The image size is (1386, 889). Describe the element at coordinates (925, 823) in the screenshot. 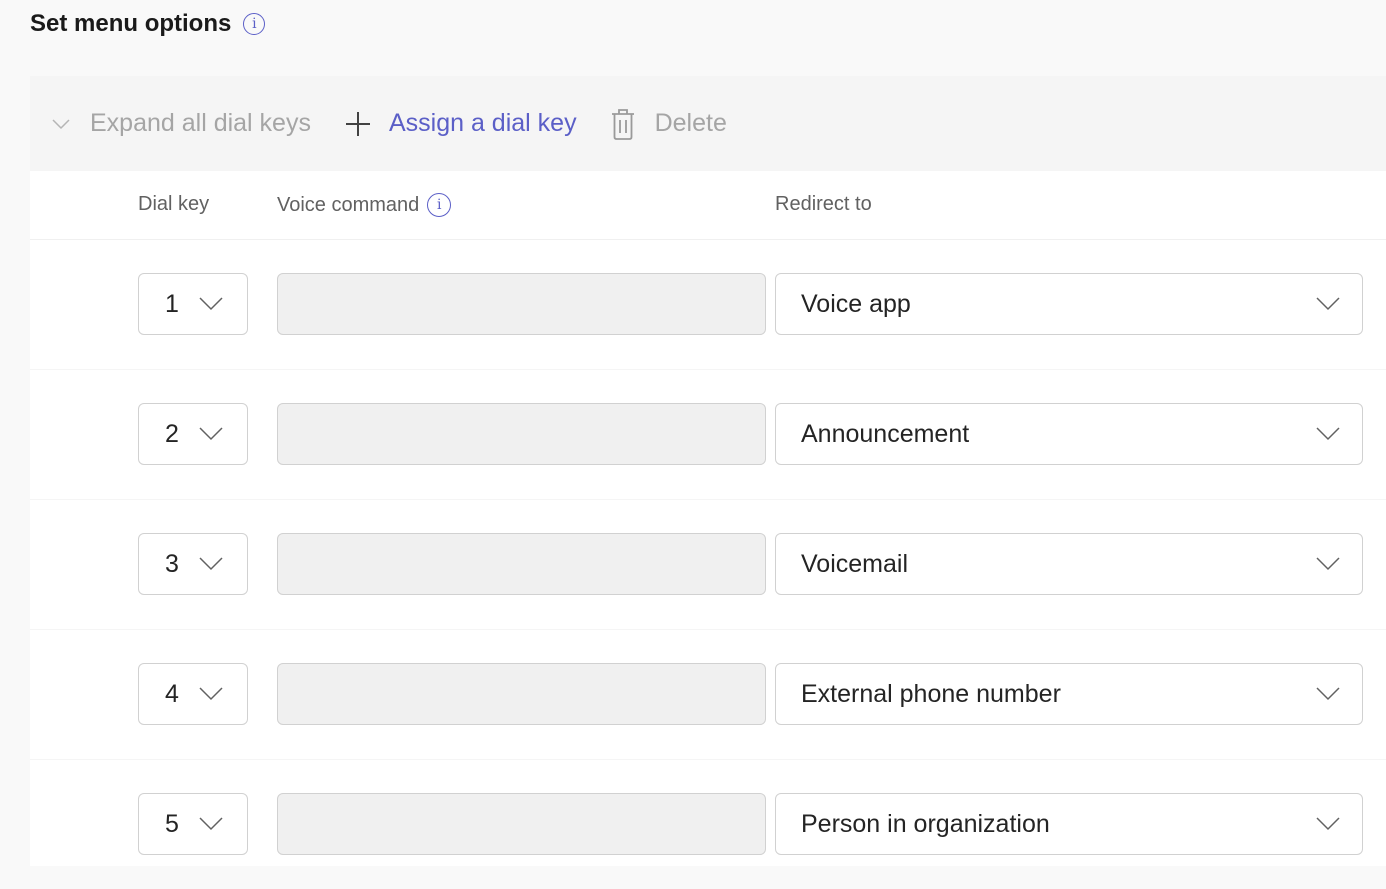

I see `redirect-to-value: Person in organization` at that location.